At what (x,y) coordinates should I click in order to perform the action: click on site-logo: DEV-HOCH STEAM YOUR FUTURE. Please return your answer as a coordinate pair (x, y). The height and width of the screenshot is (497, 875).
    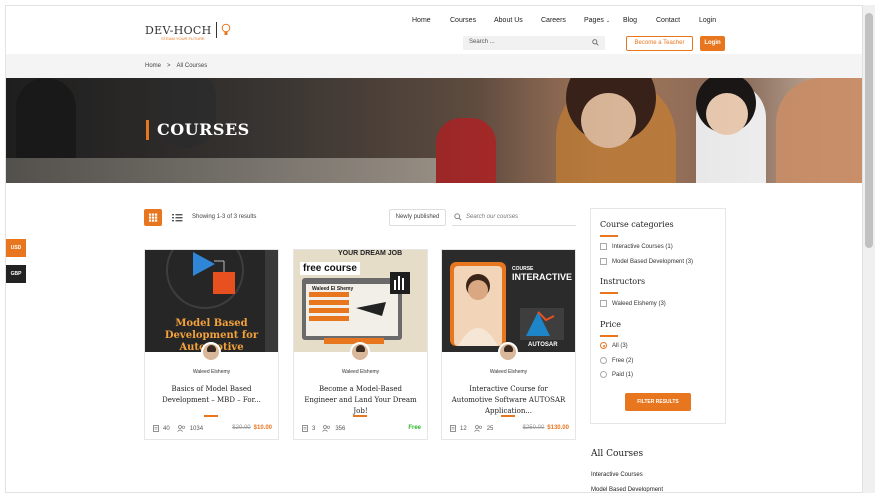
    Looking at the image, I should click on (188, 31).